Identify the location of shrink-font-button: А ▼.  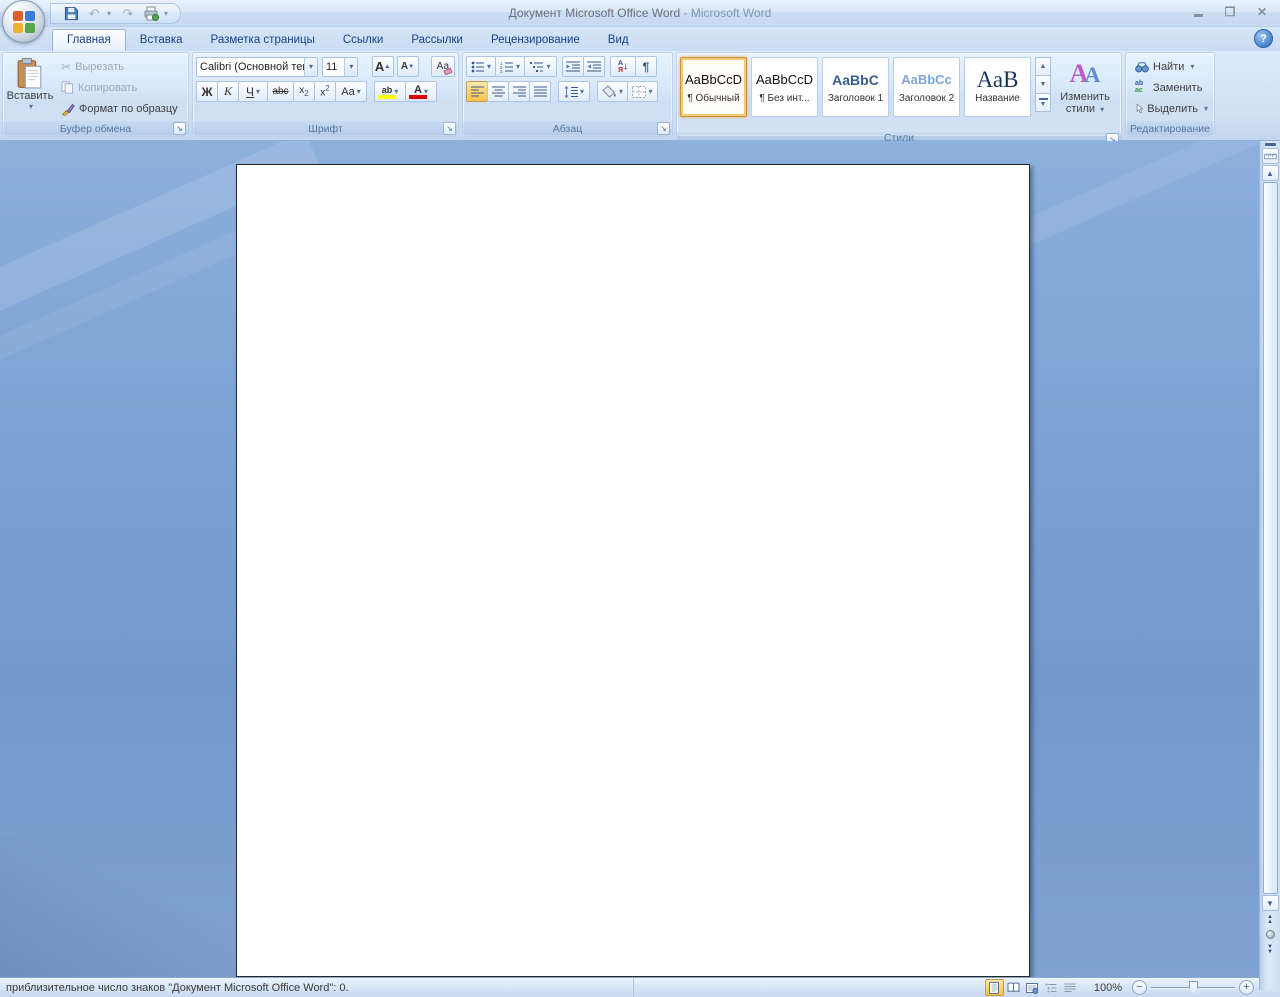
(407, 66).